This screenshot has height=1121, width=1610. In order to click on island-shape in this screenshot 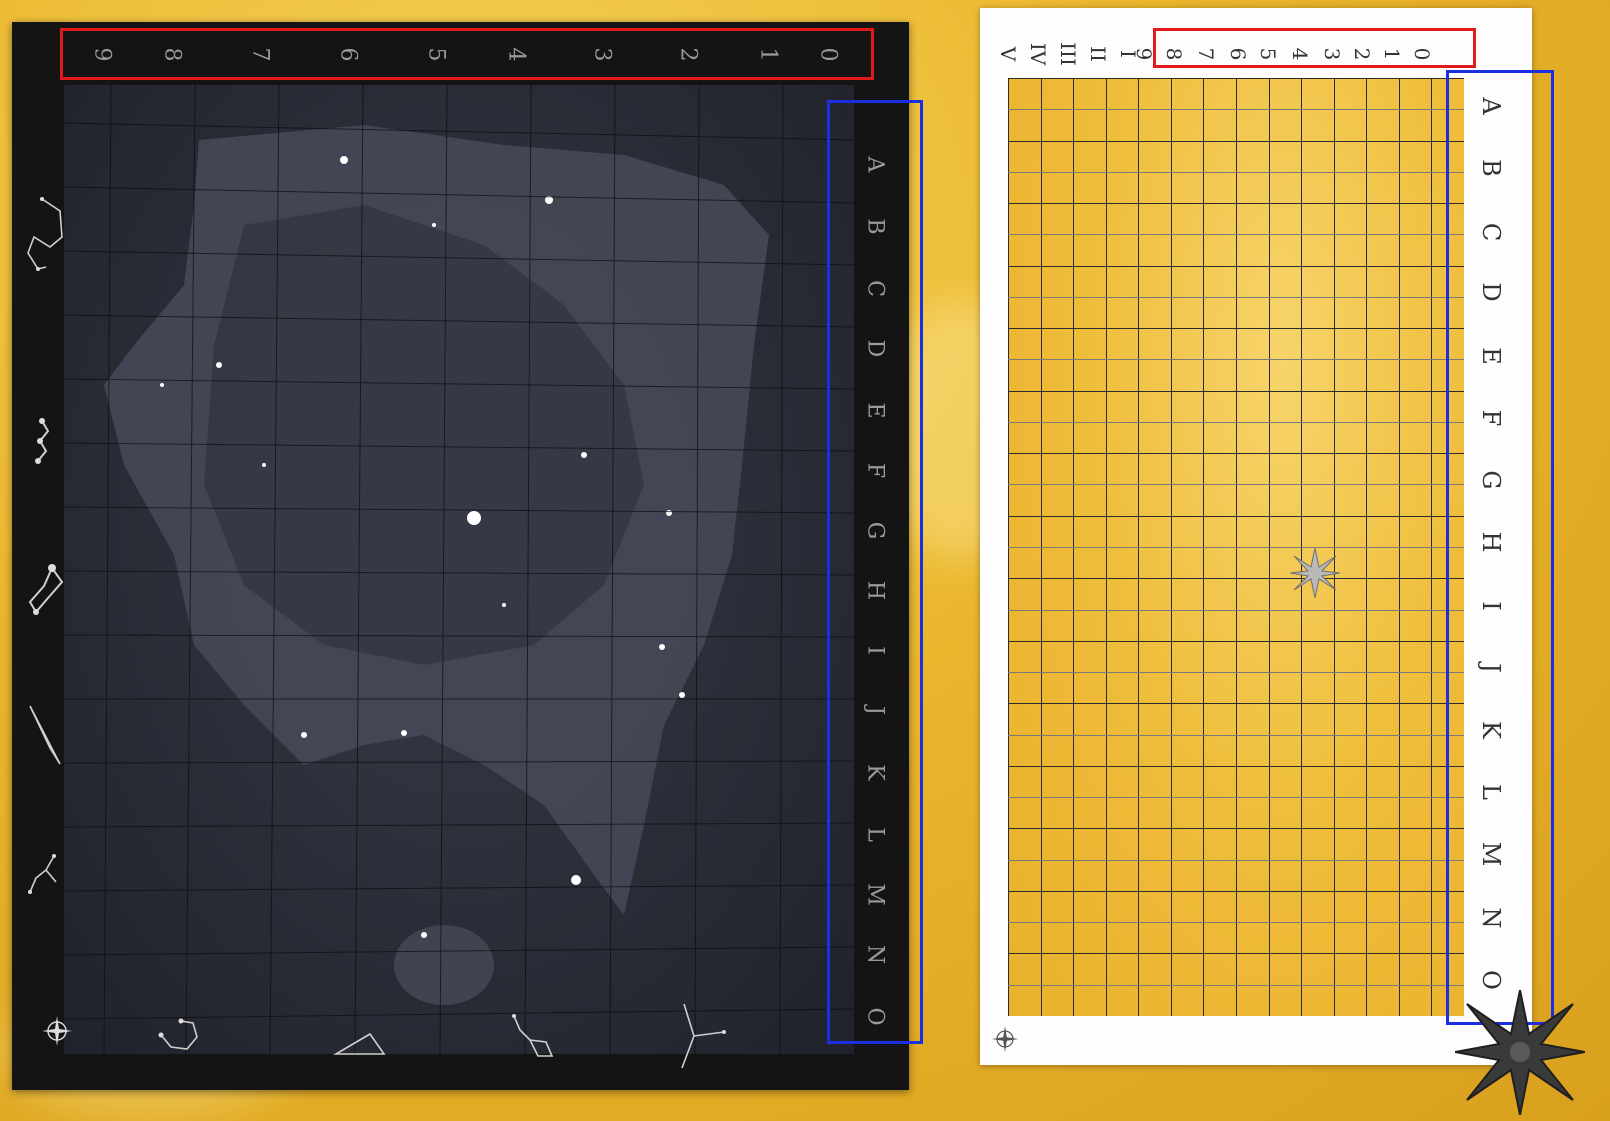, I will do `click(444, 965)`.